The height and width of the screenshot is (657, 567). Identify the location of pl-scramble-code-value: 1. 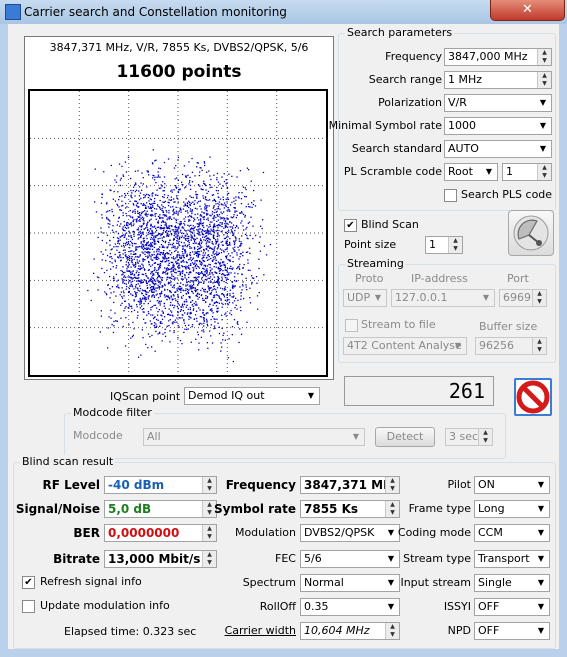
(509, 171).